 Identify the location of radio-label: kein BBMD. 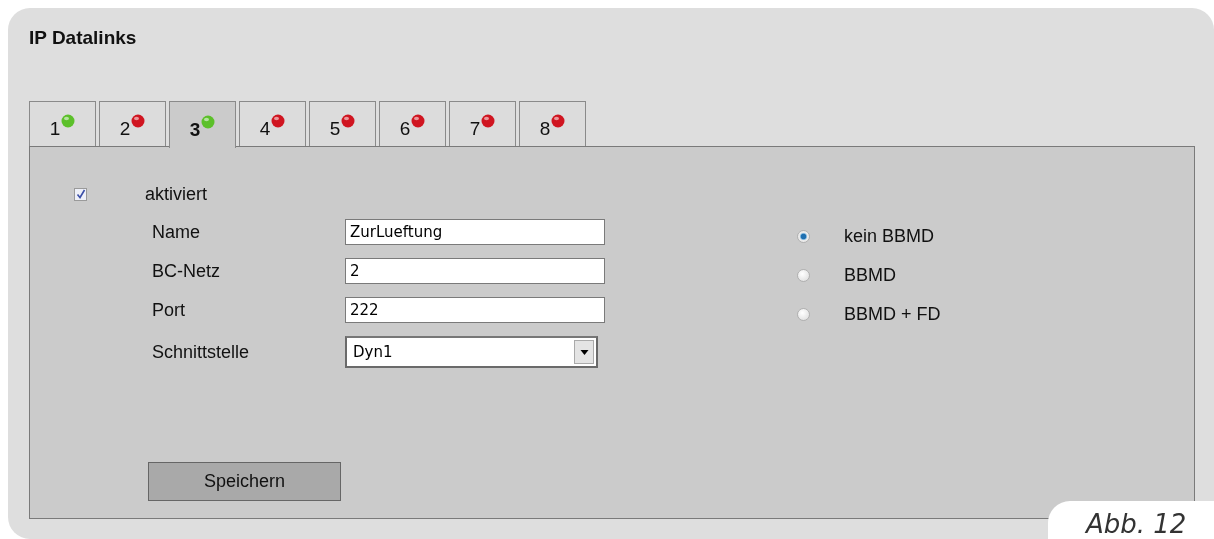
(889, 236).